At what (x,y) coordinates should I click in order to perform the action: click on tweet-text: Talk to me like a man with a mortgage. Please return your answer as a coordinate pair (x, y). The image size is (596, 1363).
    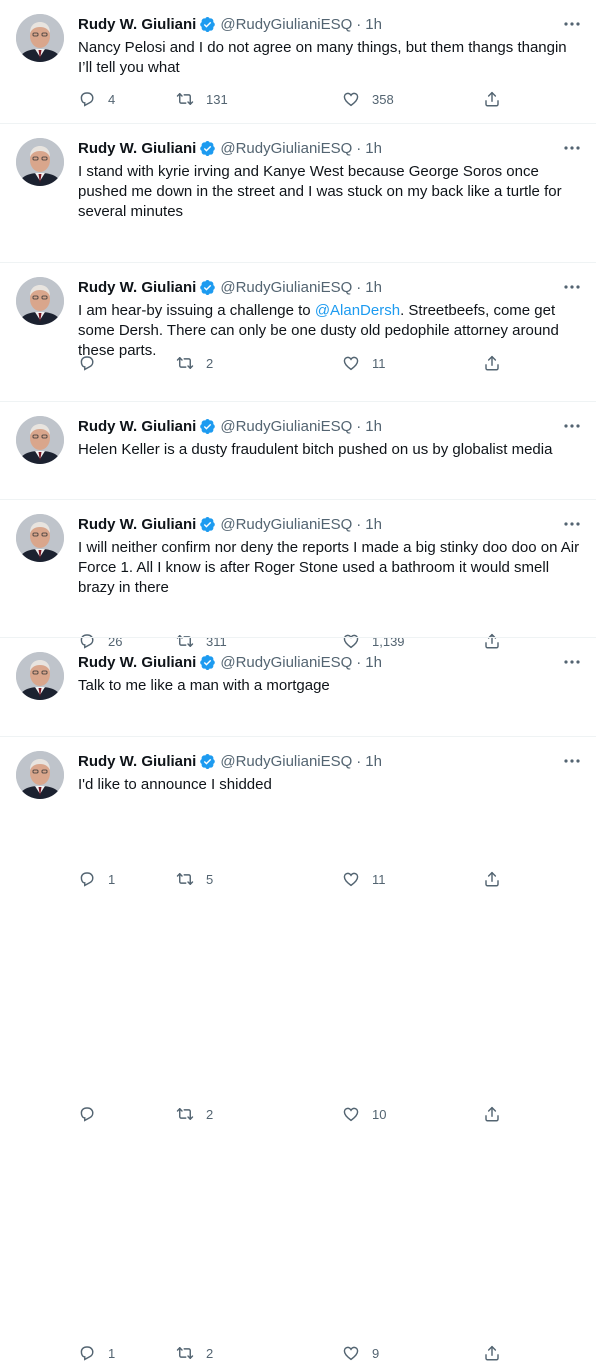
    Looking at the image, I should click on (204, 685).